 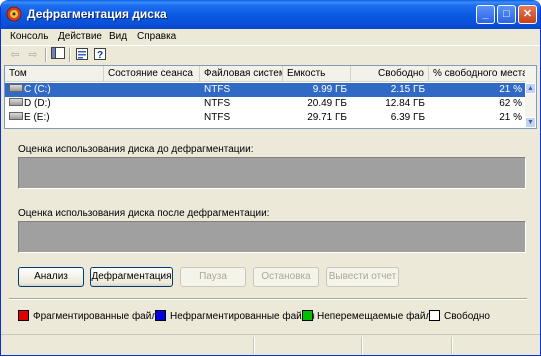 What do you see at coordinates (272, 173) in the screenshot?
I see `before-analysis-display` at bounding box center [272, 173].